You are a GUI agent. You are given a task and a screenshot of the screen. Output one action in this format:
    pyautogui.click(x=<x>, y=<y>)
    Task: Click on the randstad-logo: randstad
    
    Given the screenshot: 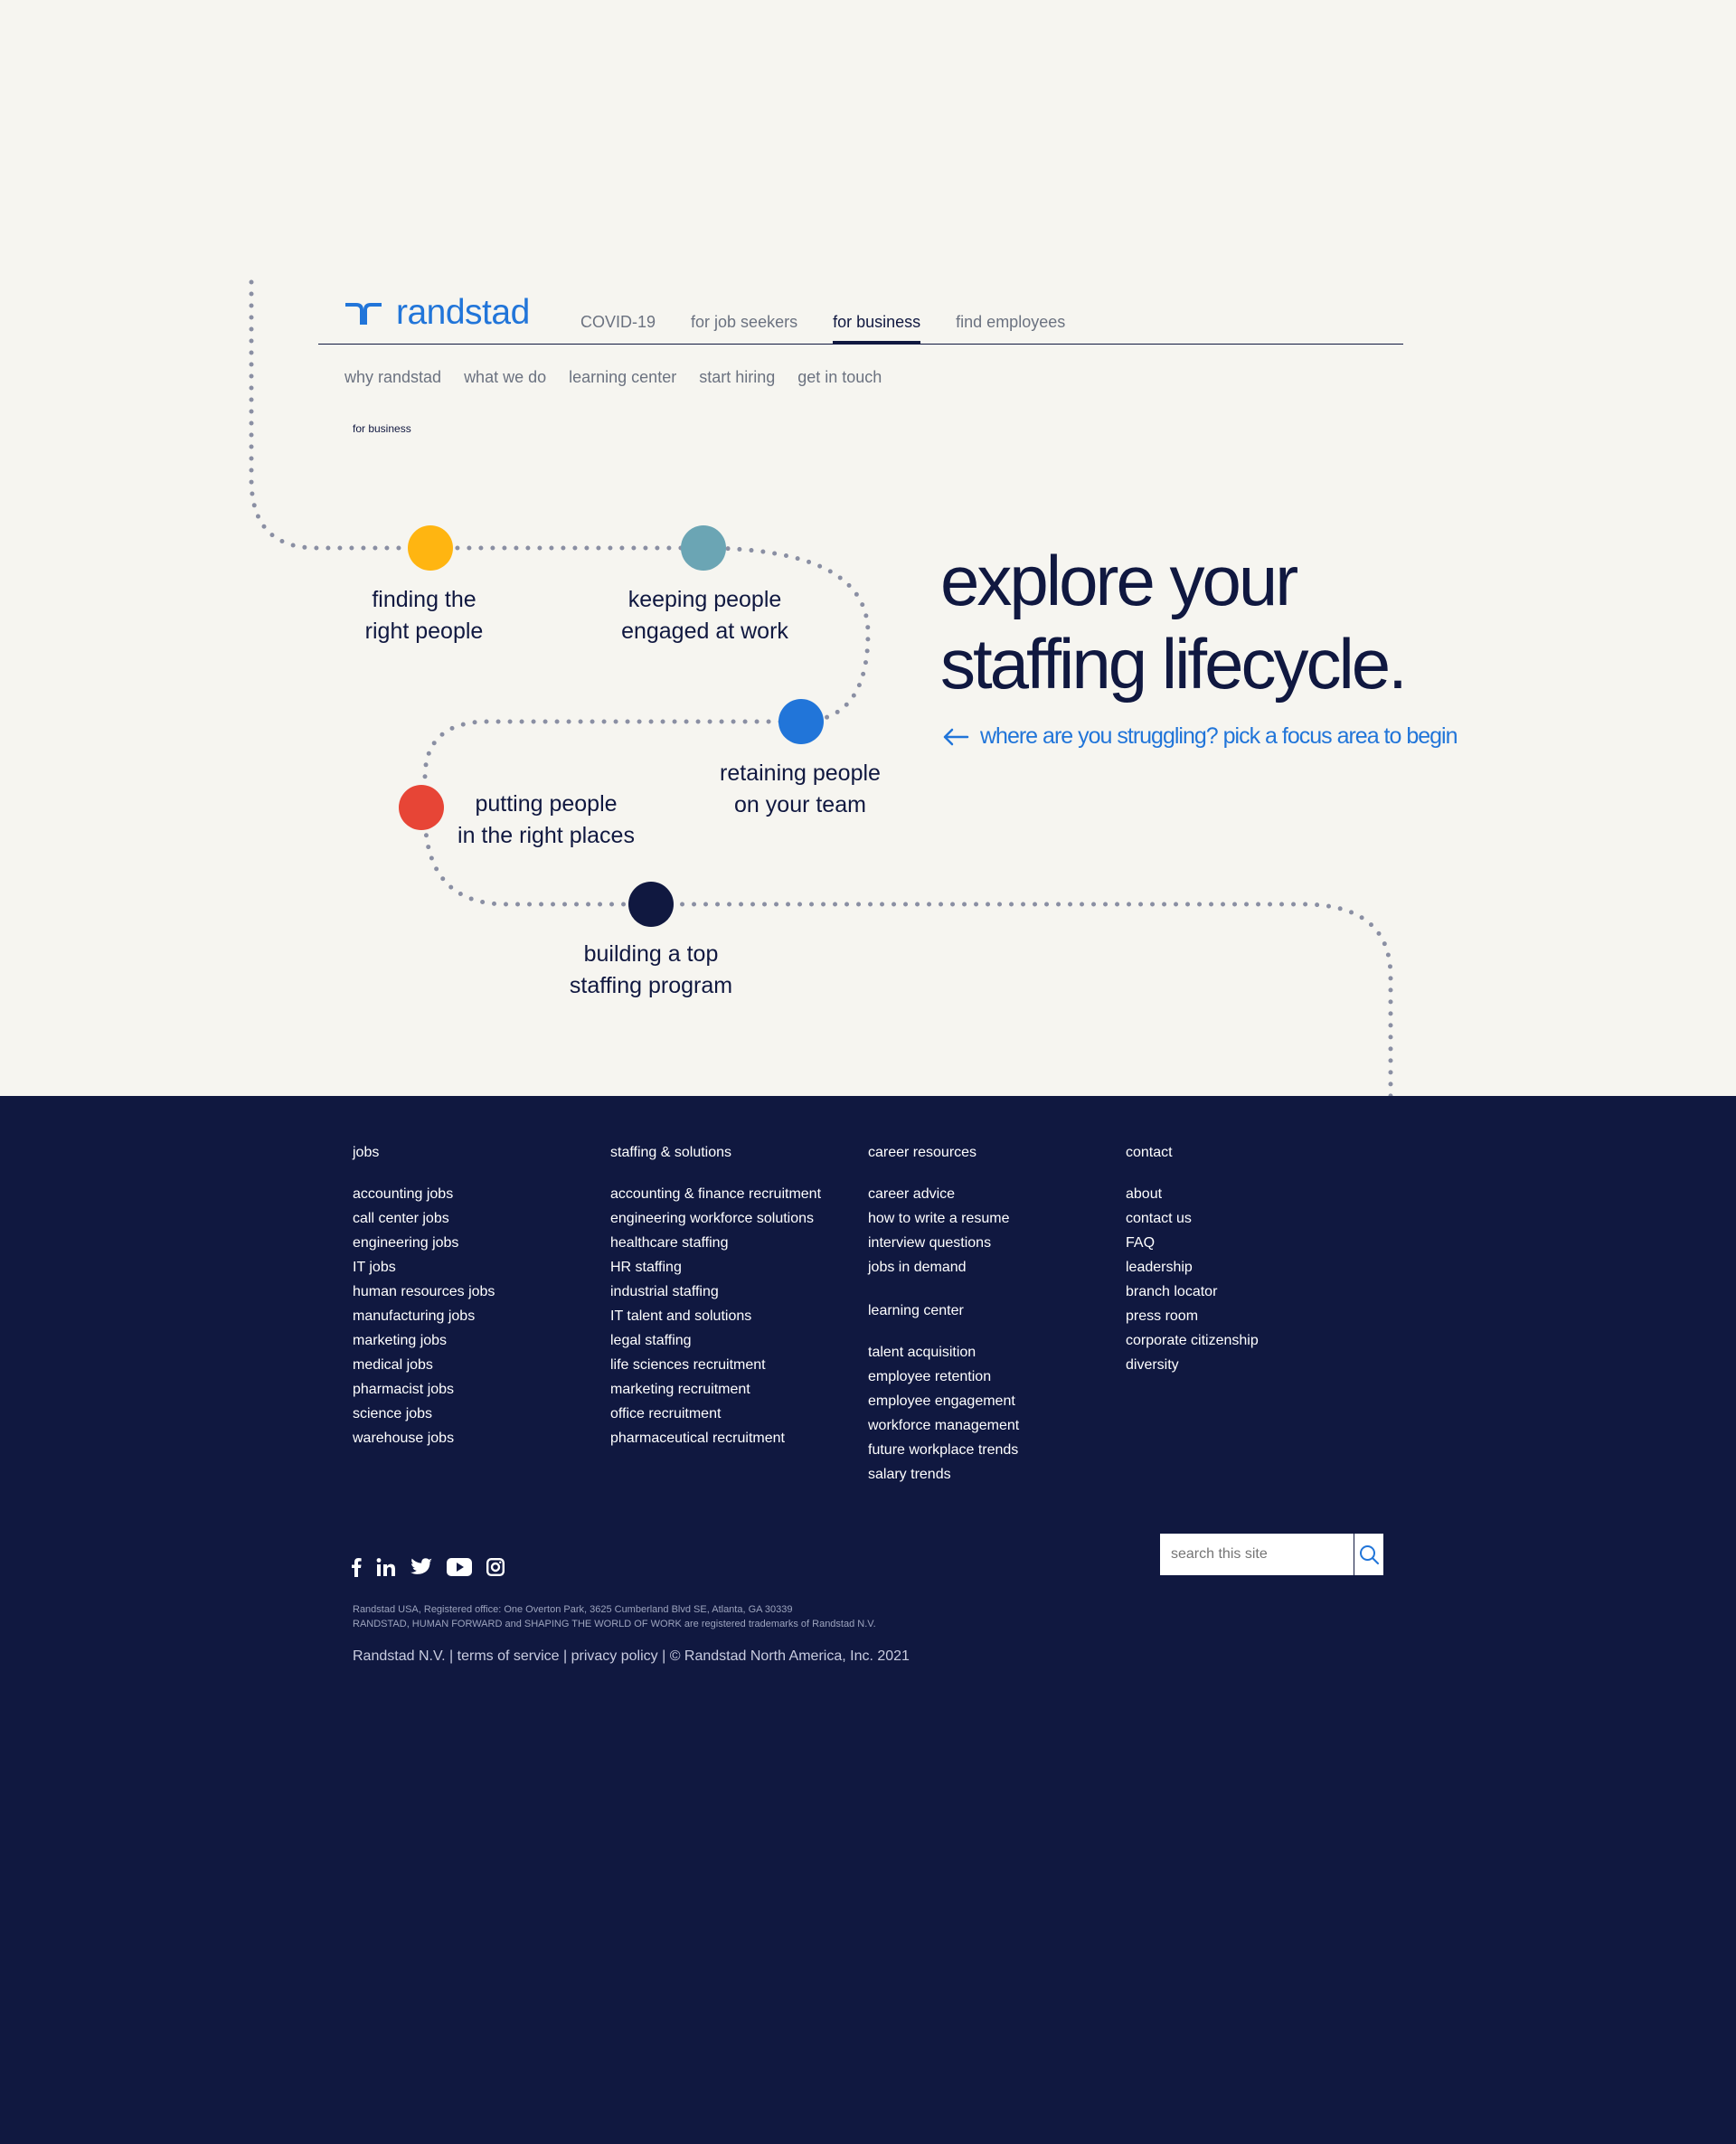 What is the action you would take?
    pyautogui.click(x=437, y=313)
    